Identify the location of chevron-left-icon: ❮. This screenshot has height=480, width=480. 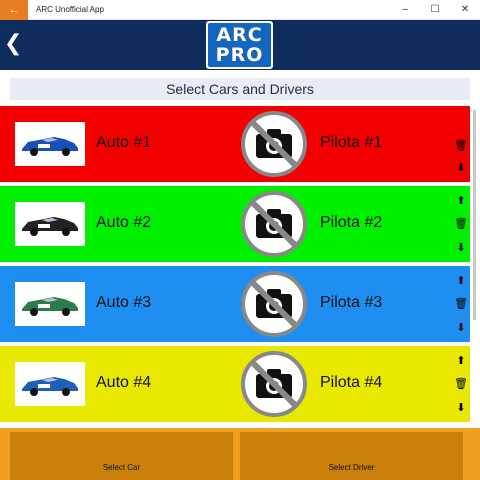
(13, 43).